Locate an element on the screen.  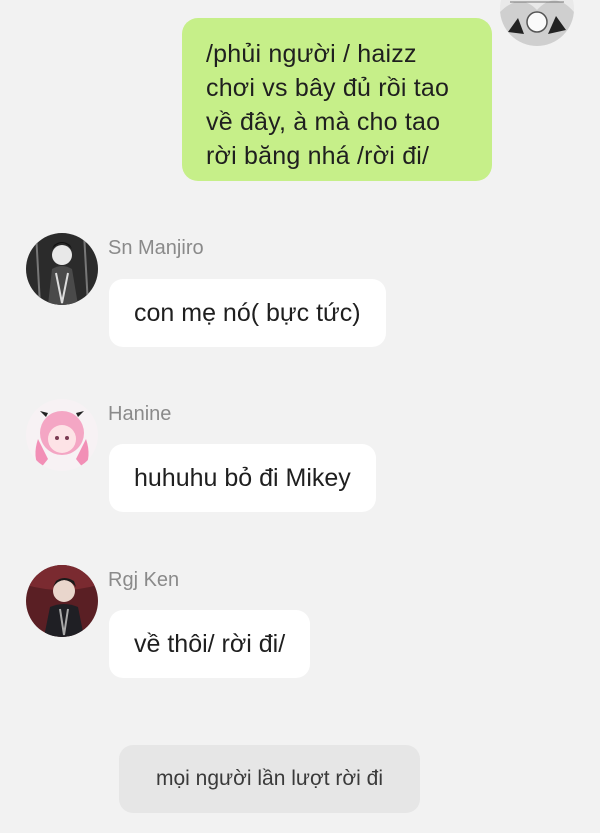
incoming-message-bubble: huhuhu bỏ đi Mikey is located at coordinates (242, 478).